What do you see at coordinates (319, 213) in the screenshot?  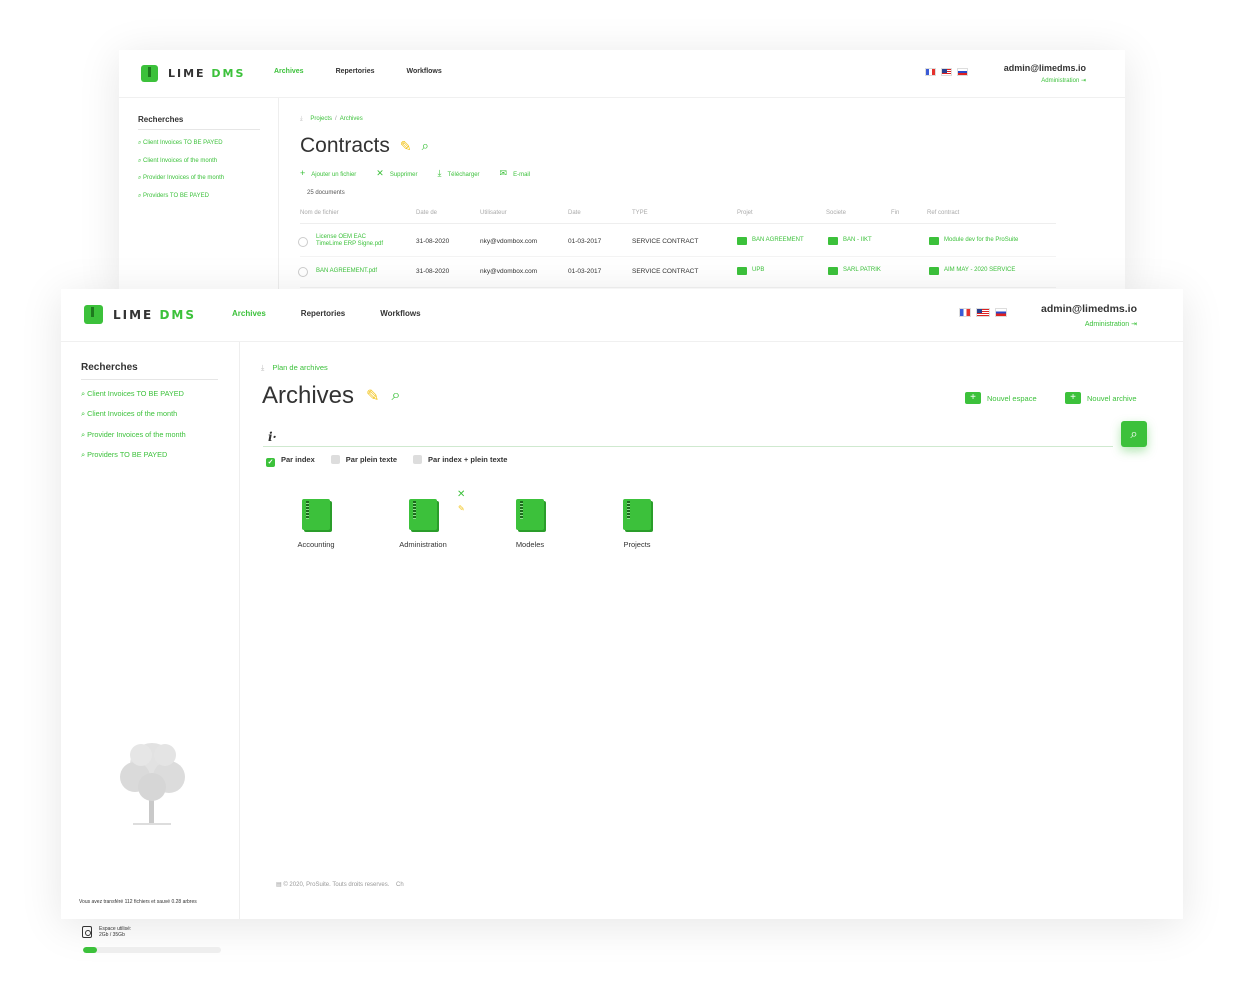 I see `column-header: Nom de fichier` at bounding box center [319, 213].